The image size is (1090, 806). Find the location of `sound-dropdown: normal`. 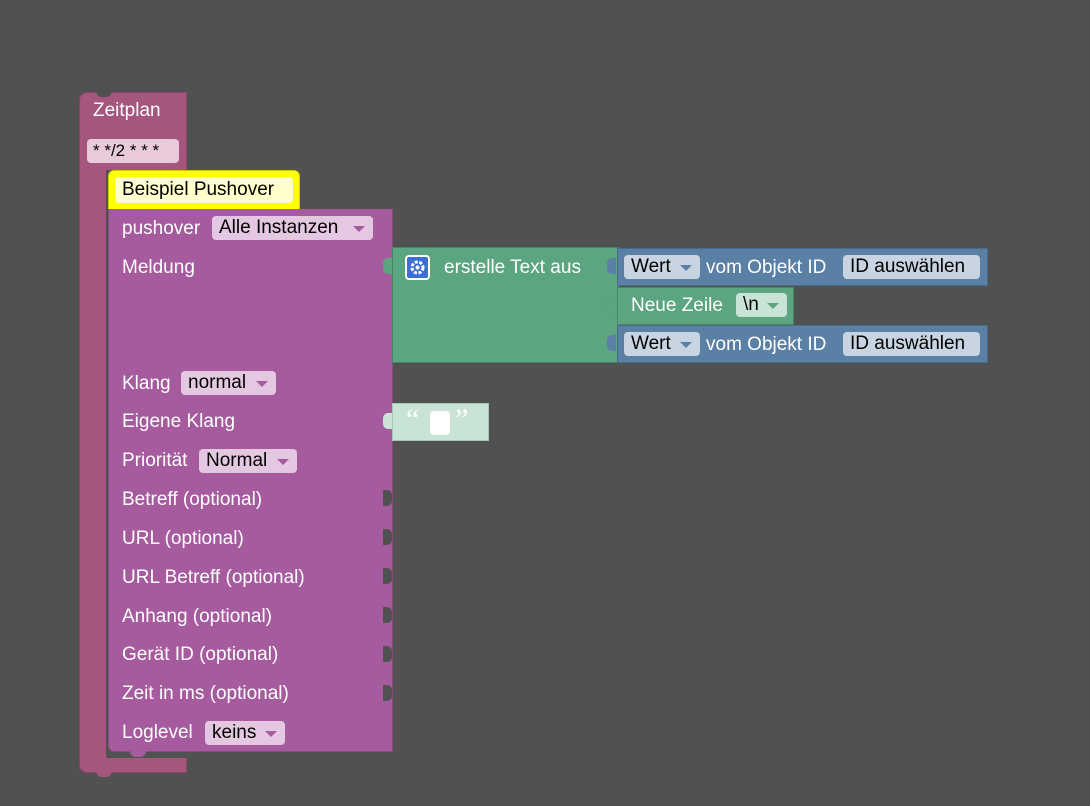

sound-dropdown: normal is located at coordinates (228, 383).